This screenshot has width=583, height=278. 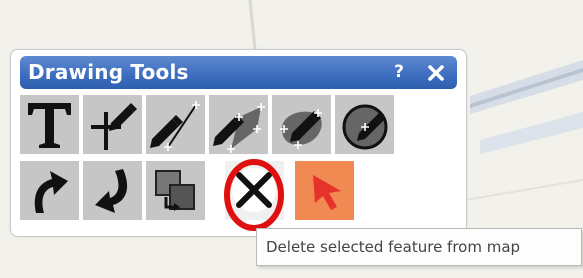 I want to click on select-tool-button, so click(x=324, y=190).